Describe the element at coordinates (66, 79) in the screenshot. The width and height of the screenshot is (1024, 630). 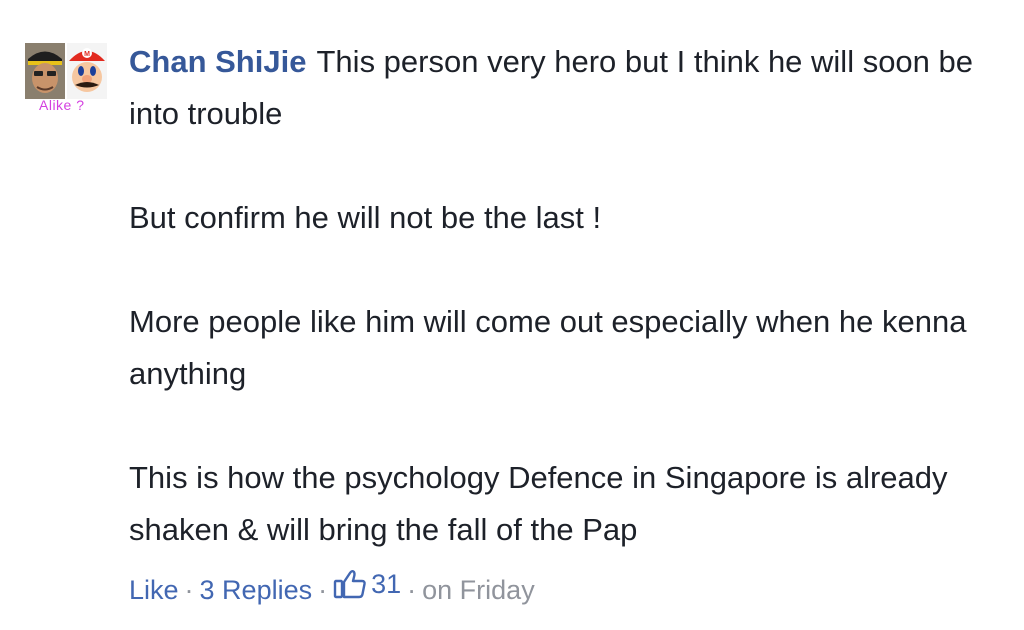
I see `avatar: M Alike ?` at that location.